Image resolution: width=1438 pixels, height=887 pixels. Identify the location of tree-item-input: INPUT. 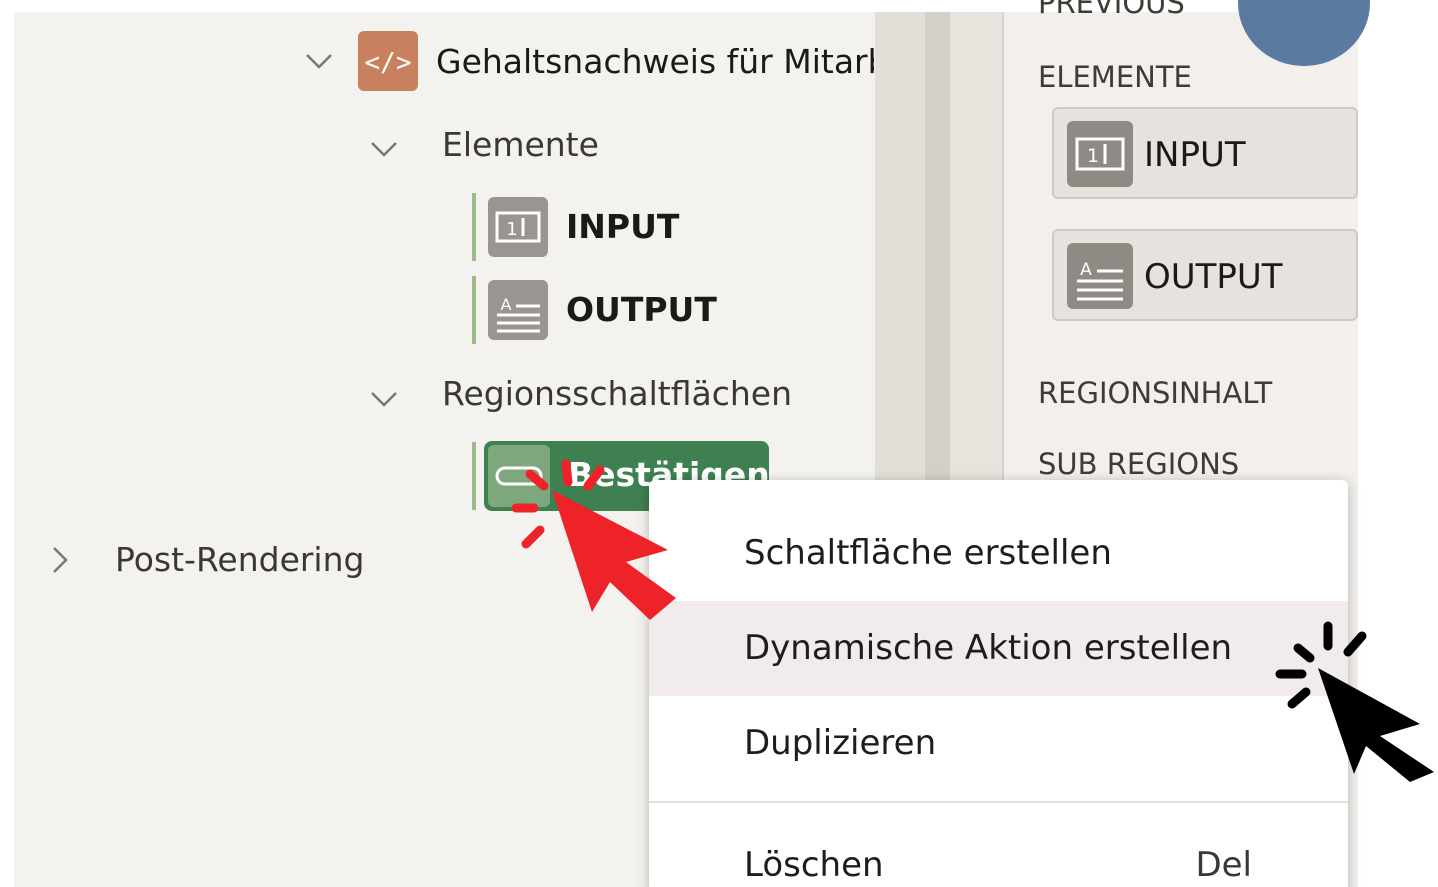
(622, 227).